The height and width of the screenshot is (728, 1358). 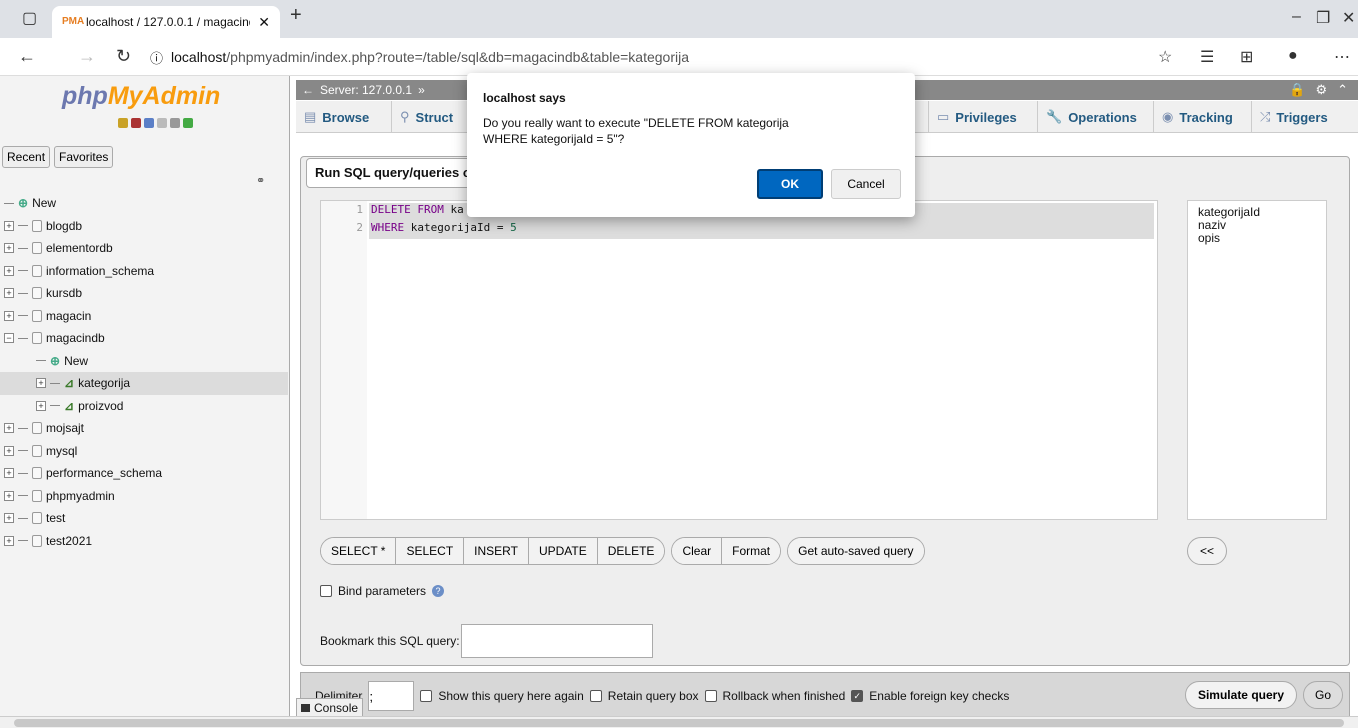 What do you see at coordinates (1257, 238) in the screenshot?
I see `column-item: opis` at bounding box center [1257, 238].